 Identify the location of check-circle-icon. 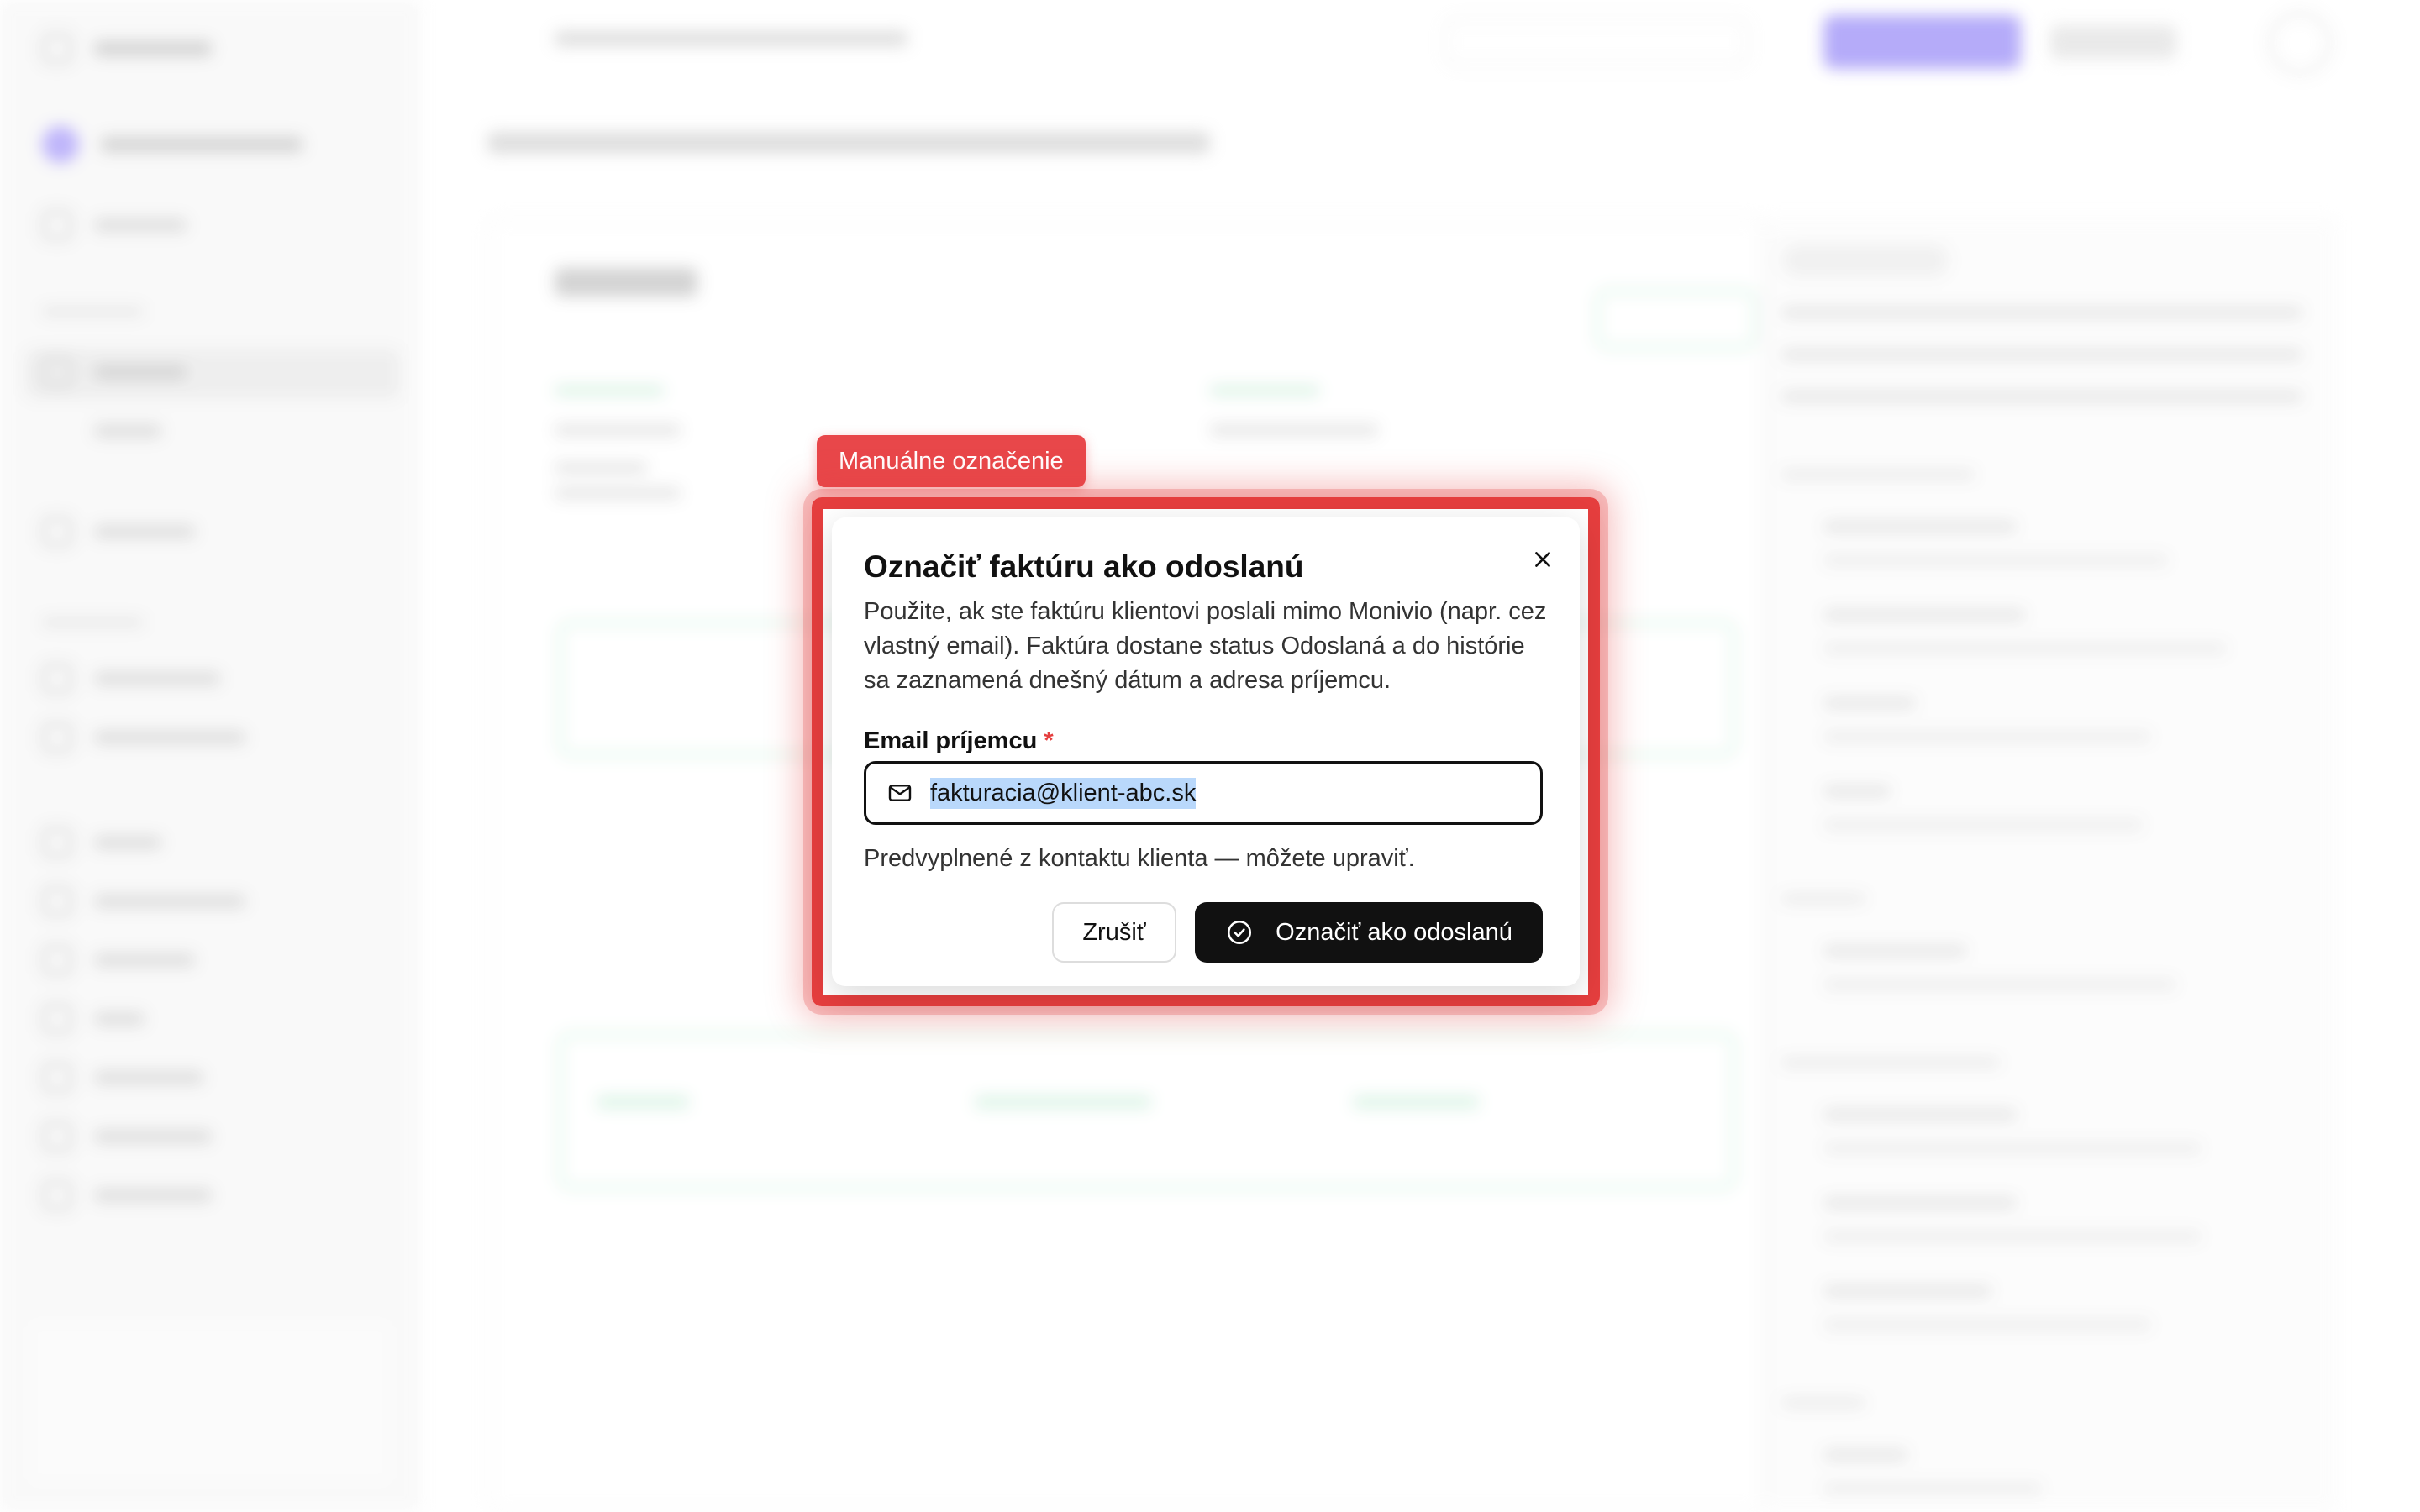
(1240, 932).